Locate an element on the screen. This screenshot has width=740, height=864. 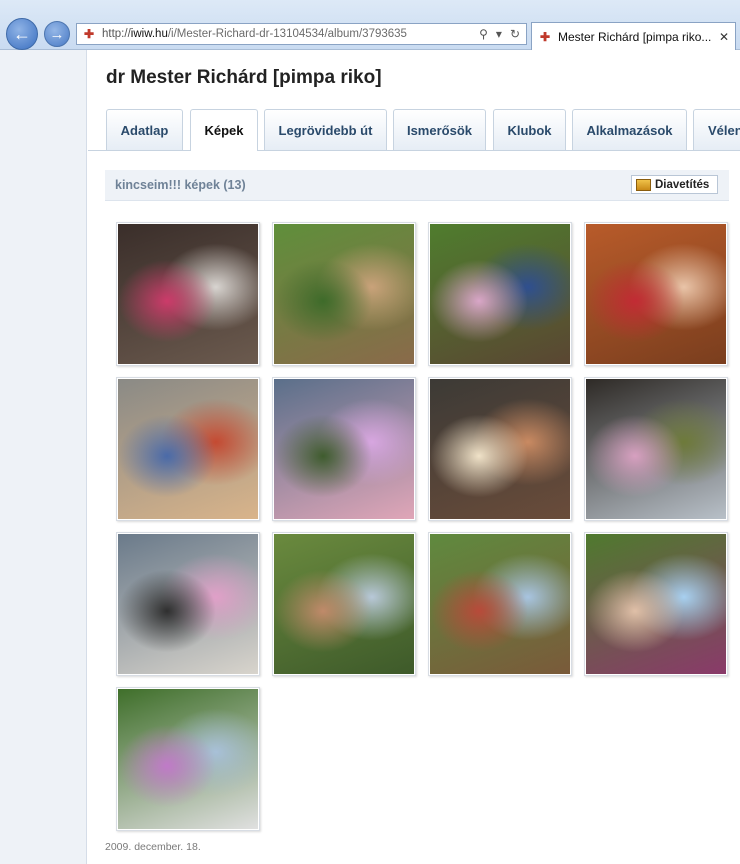
profile-name: dr Mester Richárd [pimpa riko] is located at coordinates (244, 77).